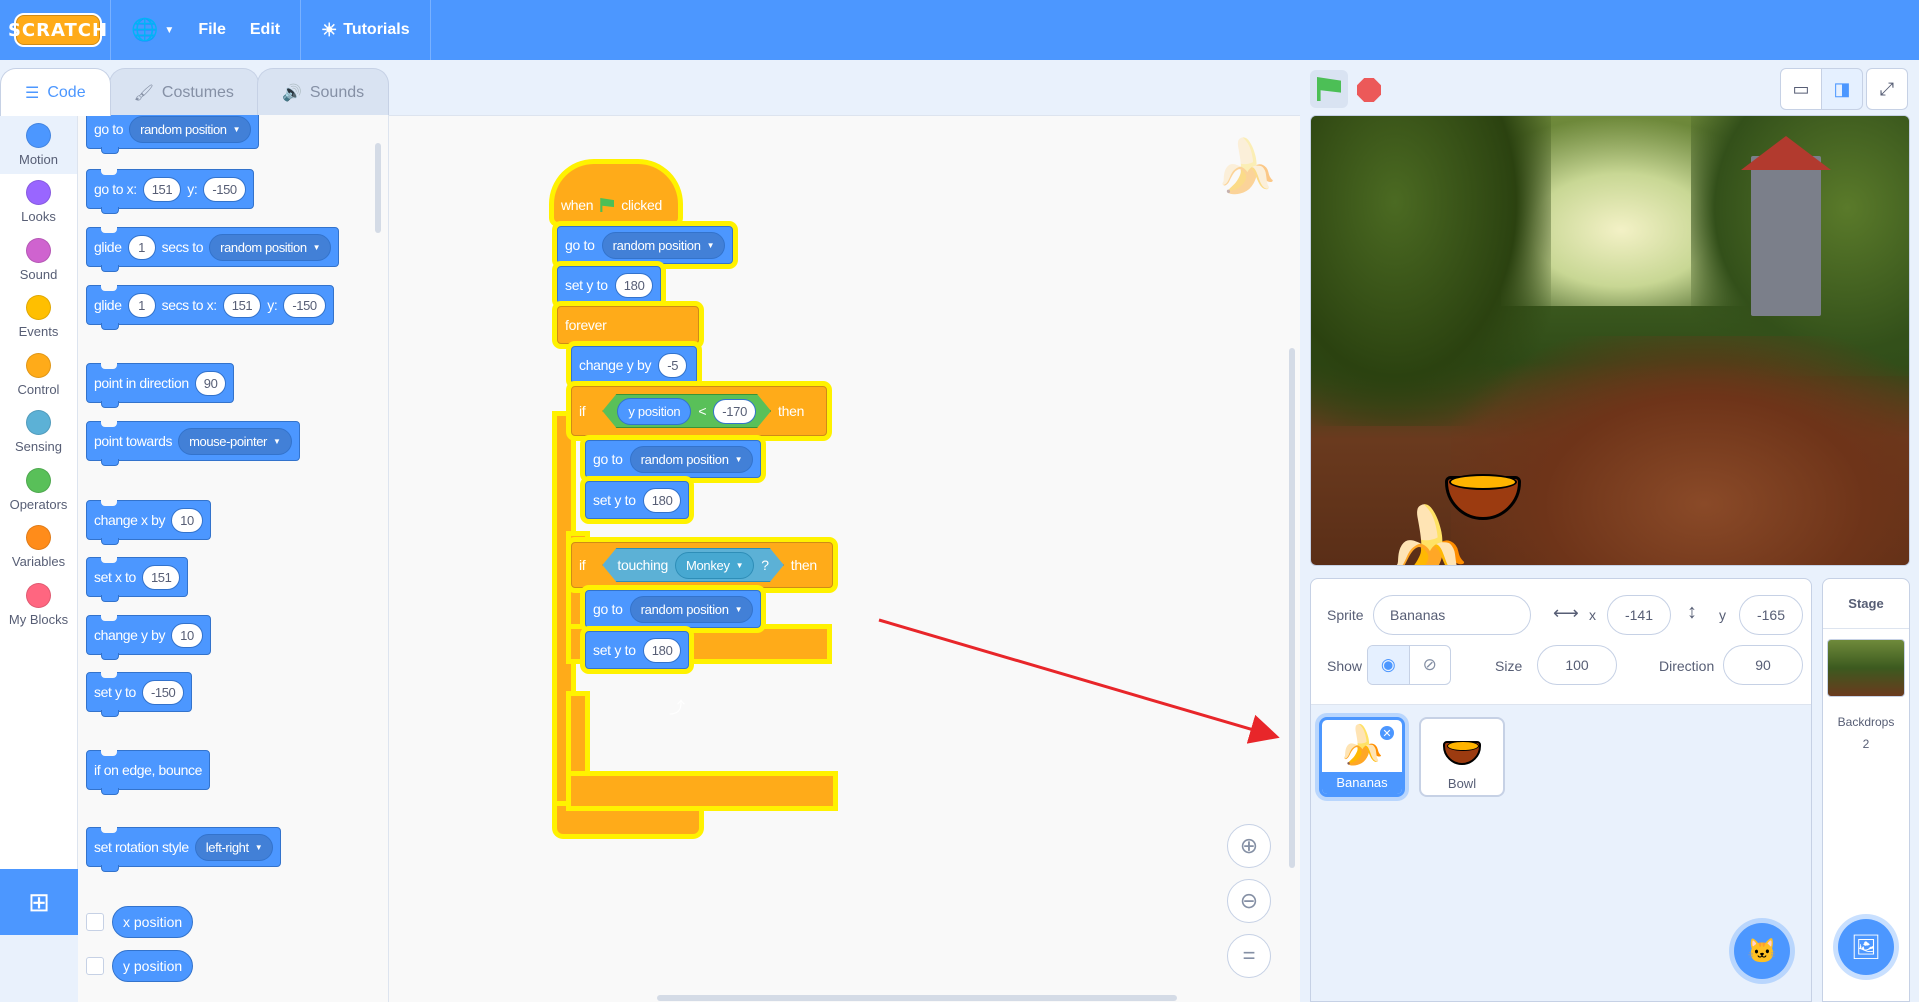 The height and width of the screenshot is (1002, 1919). I want to click on zoom-reset-button: =, so click(1249, 956).